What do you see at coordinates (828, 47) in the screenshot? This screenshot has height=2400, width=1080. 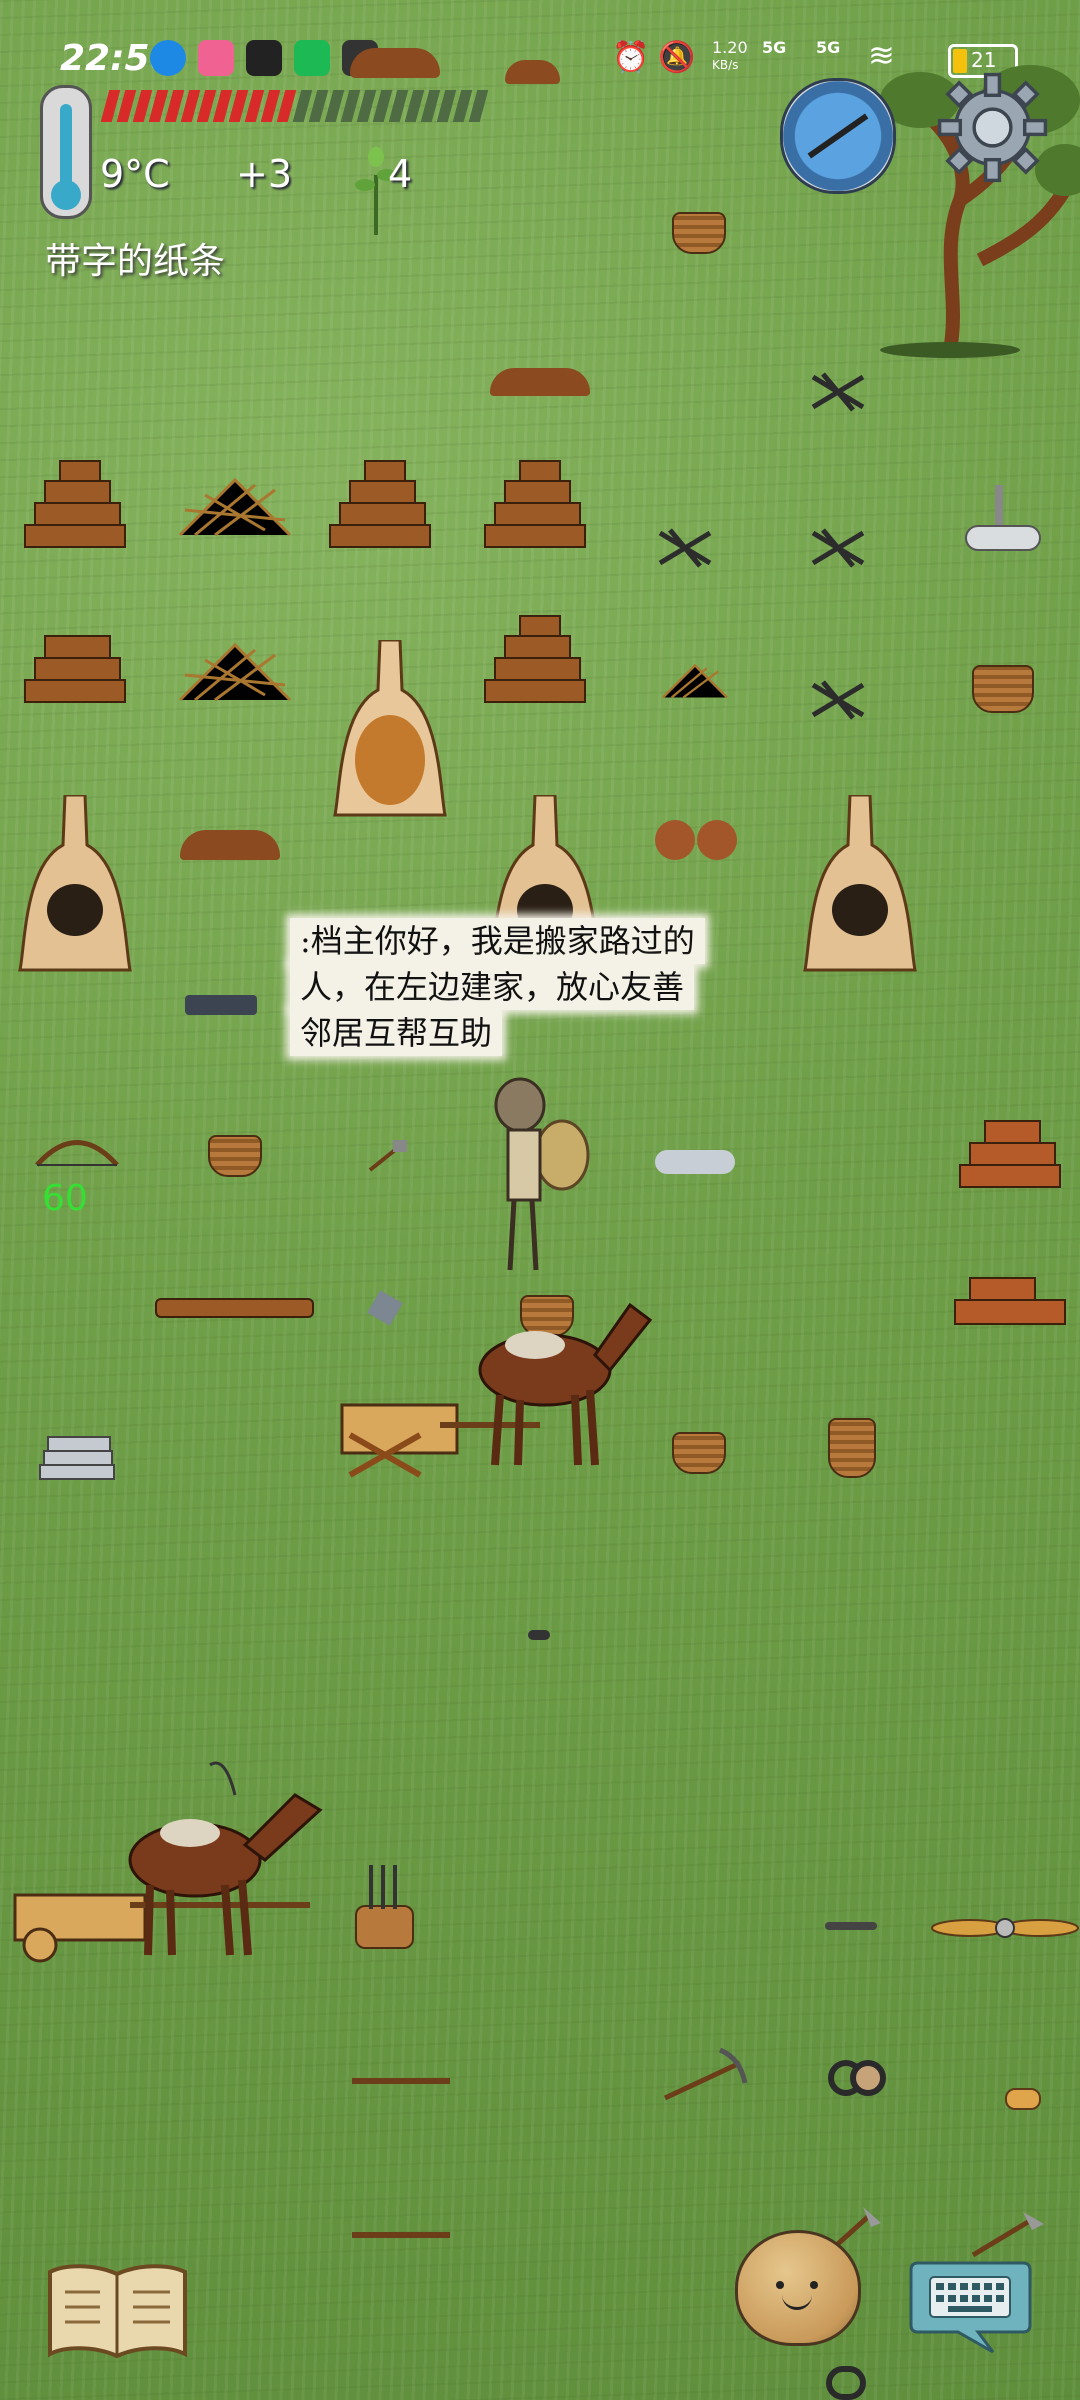 I see `signal-2-label: 5G` at bounding box center [828, 47].